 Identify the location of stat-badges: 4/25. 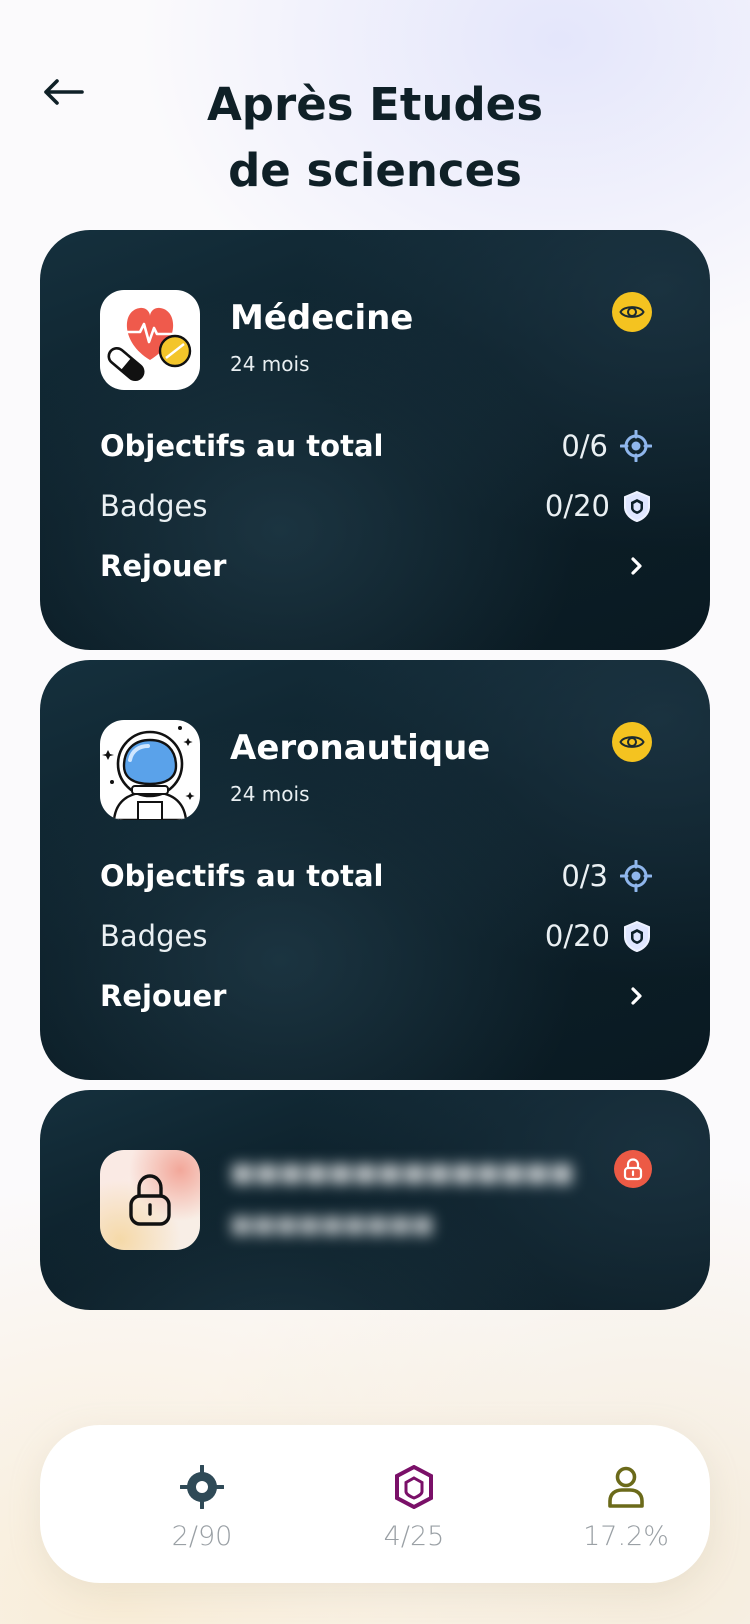
(414, 1504).